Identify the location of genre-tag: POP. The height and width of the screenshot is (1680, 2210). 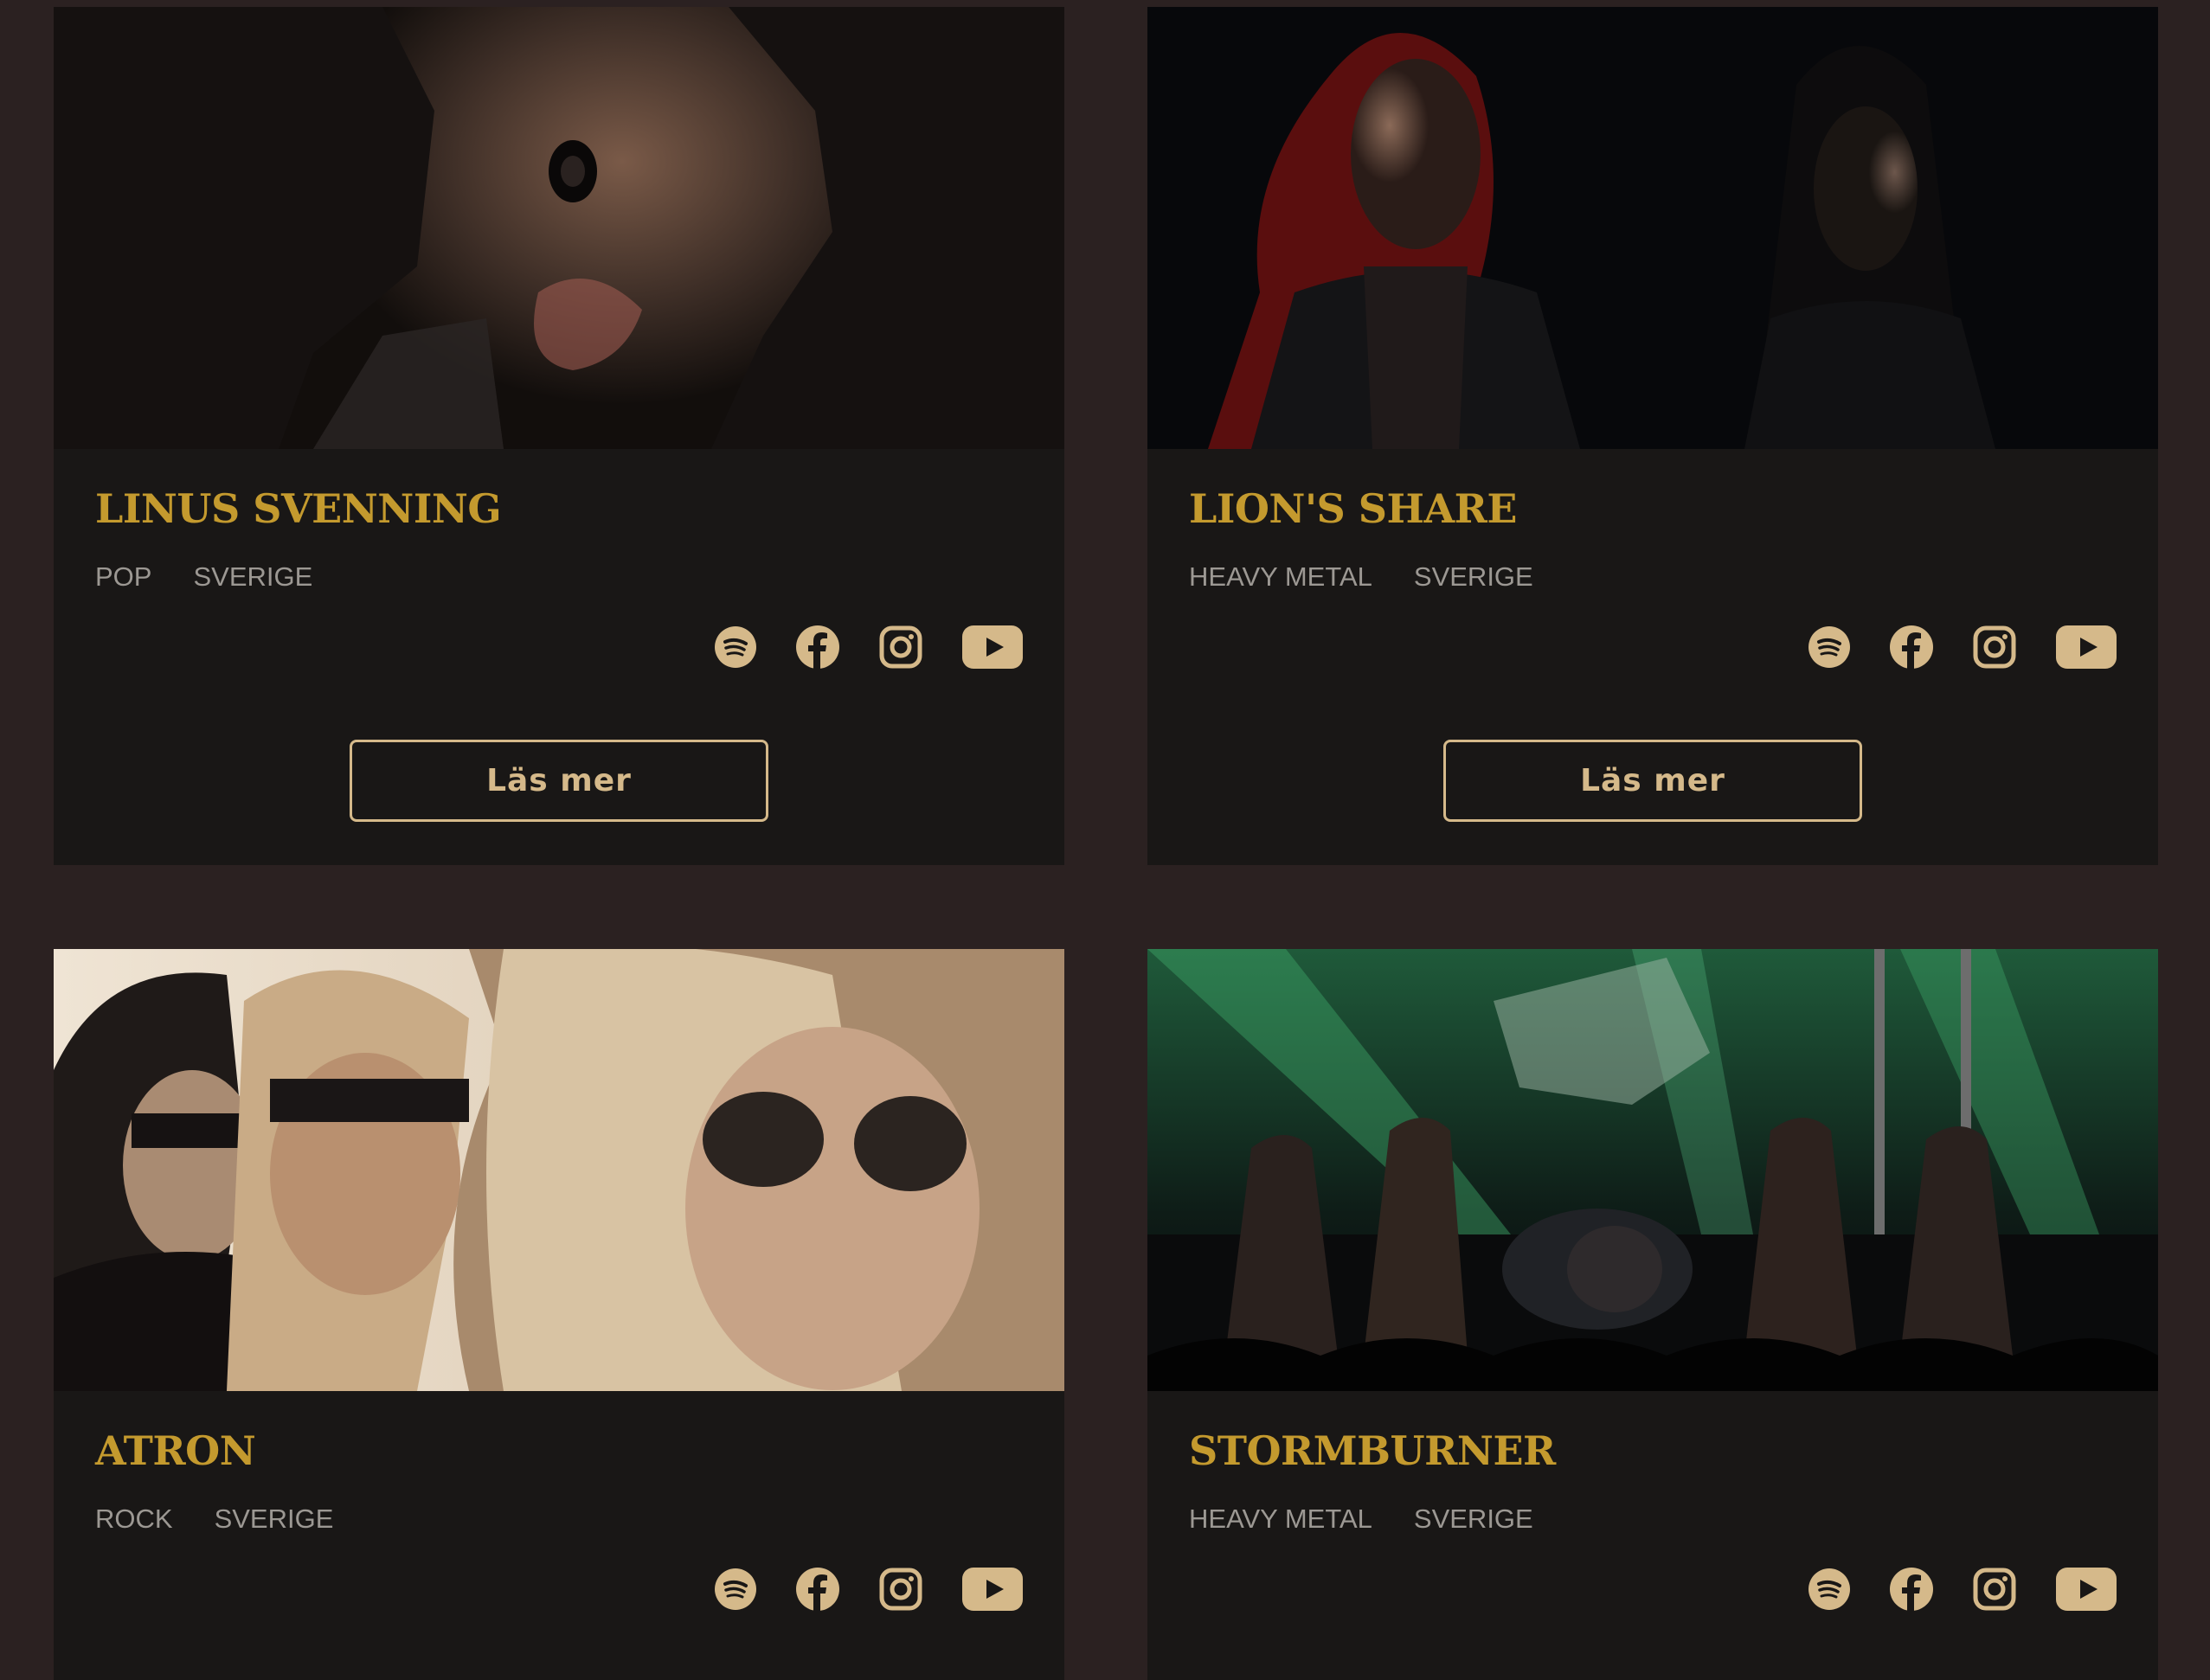
(123, 576).